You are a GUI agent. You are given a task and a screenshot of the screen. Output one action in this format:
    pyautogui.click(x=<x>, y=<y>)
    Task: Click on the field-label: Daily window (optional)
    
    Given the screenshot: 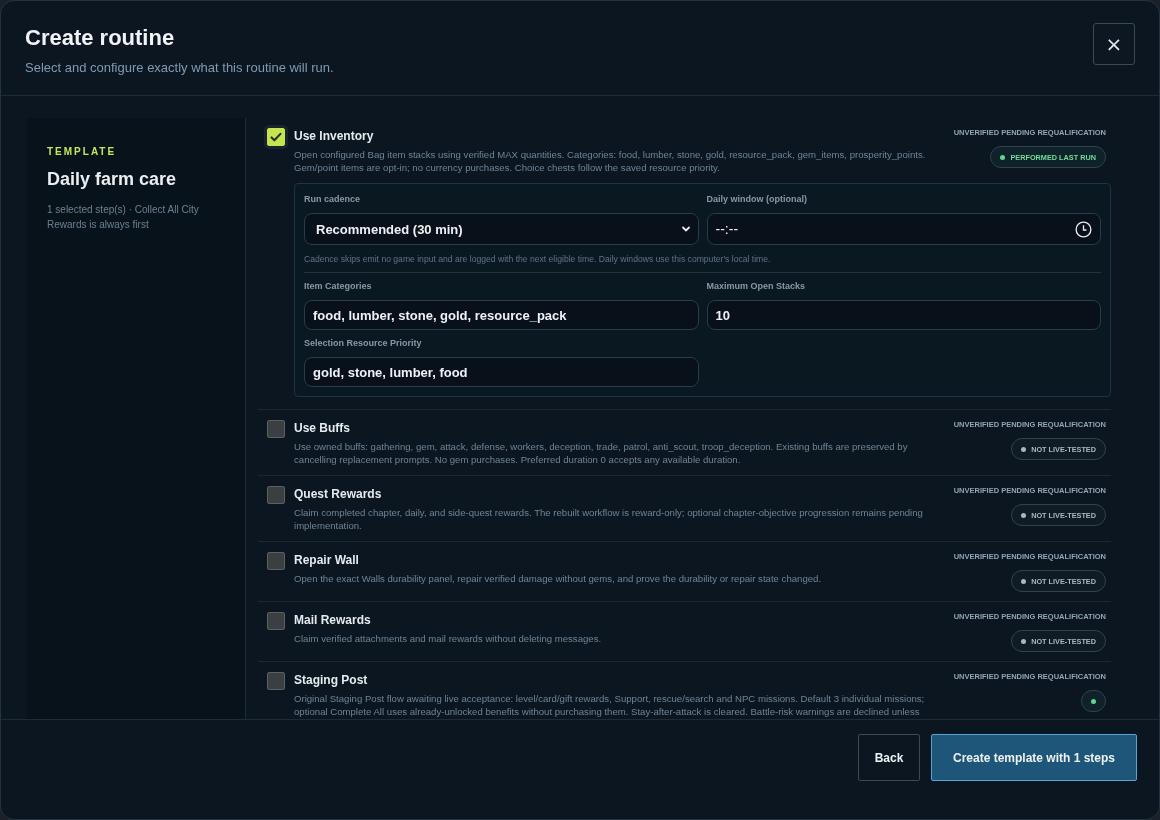 What is the action you would take?
    pyautogui.click(x=757, y=199)
    